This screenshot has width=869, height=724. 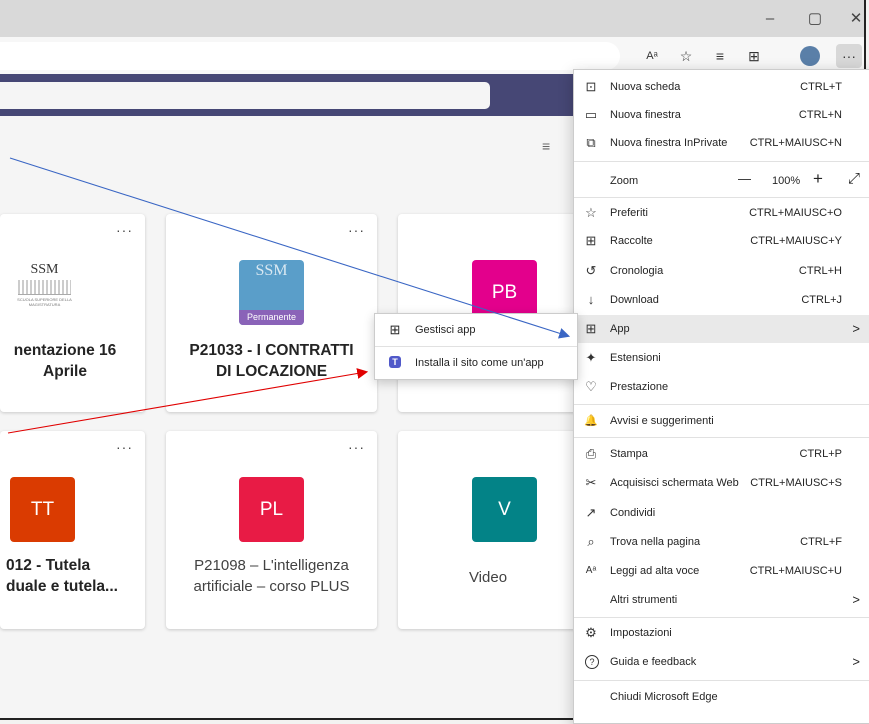 I want to click on team-tile: PL, so click(x=271, y=509).